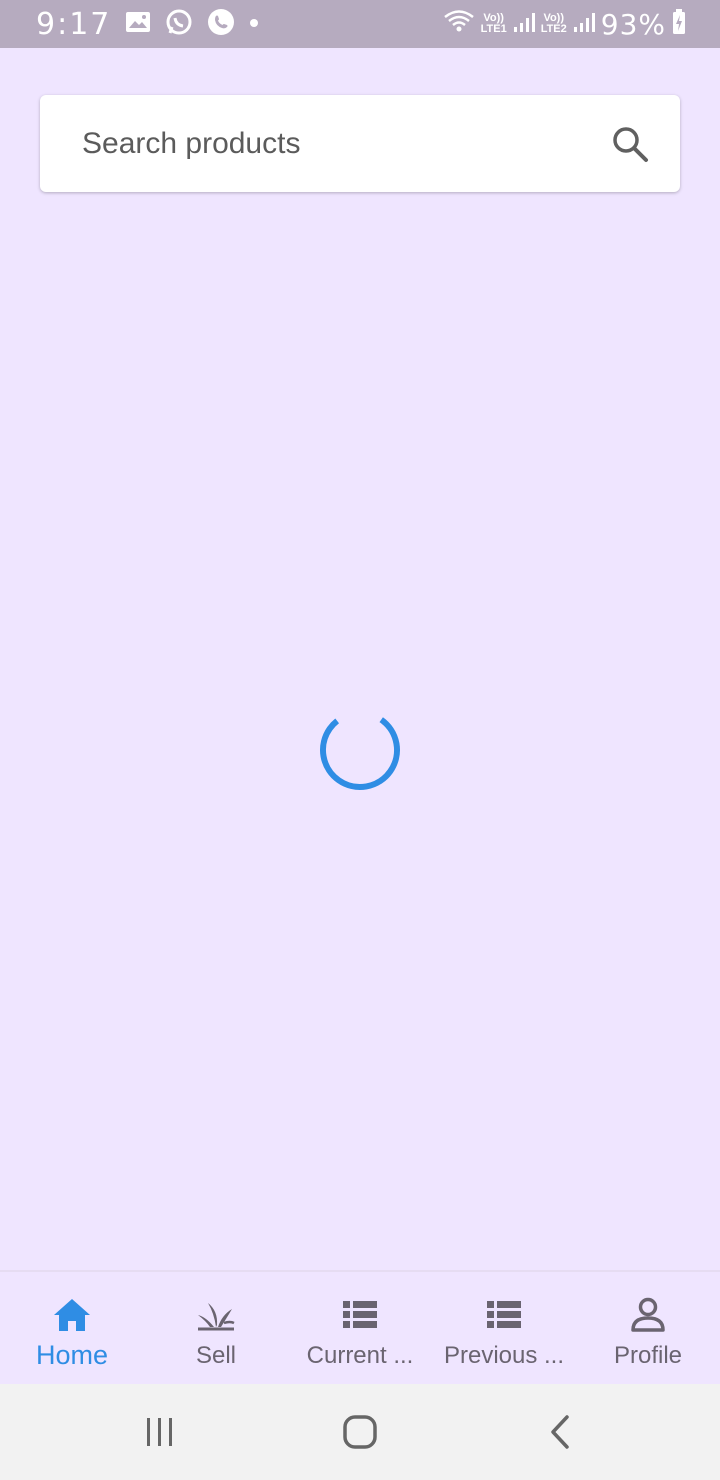 This screenshot has width=720, height=1480. Describe the element at coordinates (679, 24) in the screenshot. I see `battery-charging-icon` at that location.